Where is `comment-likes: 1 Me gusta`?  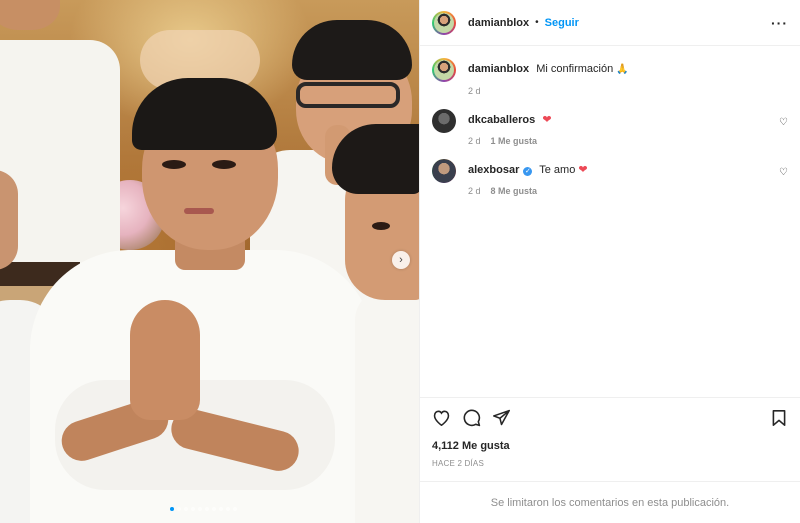 comment-likes: 1 Me gusta is located at coordinates (514, 141).